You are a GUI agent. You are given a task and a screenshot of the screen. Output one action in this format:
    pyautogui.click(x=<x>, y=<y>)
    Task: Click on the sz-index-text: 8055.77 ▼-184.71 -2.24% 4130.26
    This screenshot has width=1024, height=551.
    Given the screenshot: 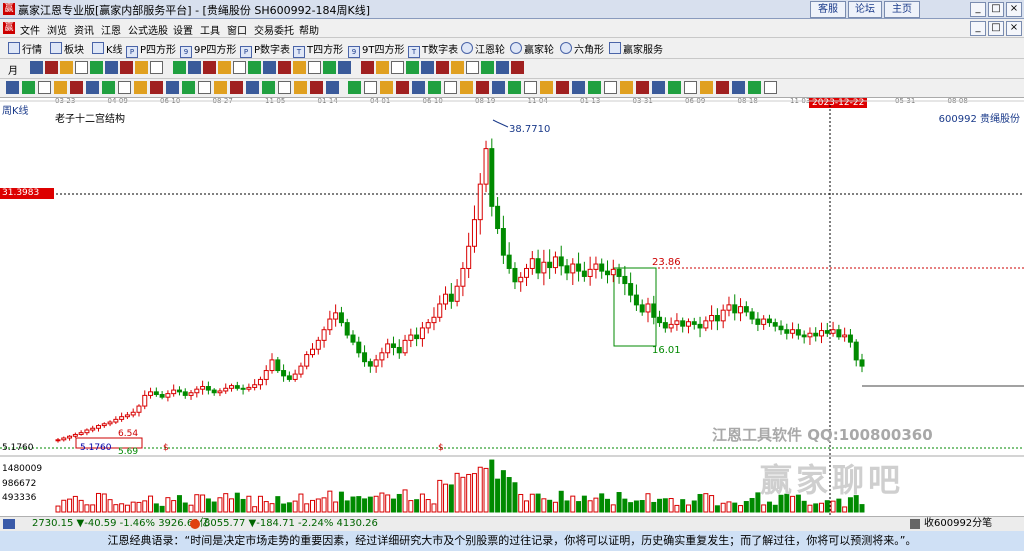 What is the action you would take?
    pyautogui.click(x=291, y=524)
    